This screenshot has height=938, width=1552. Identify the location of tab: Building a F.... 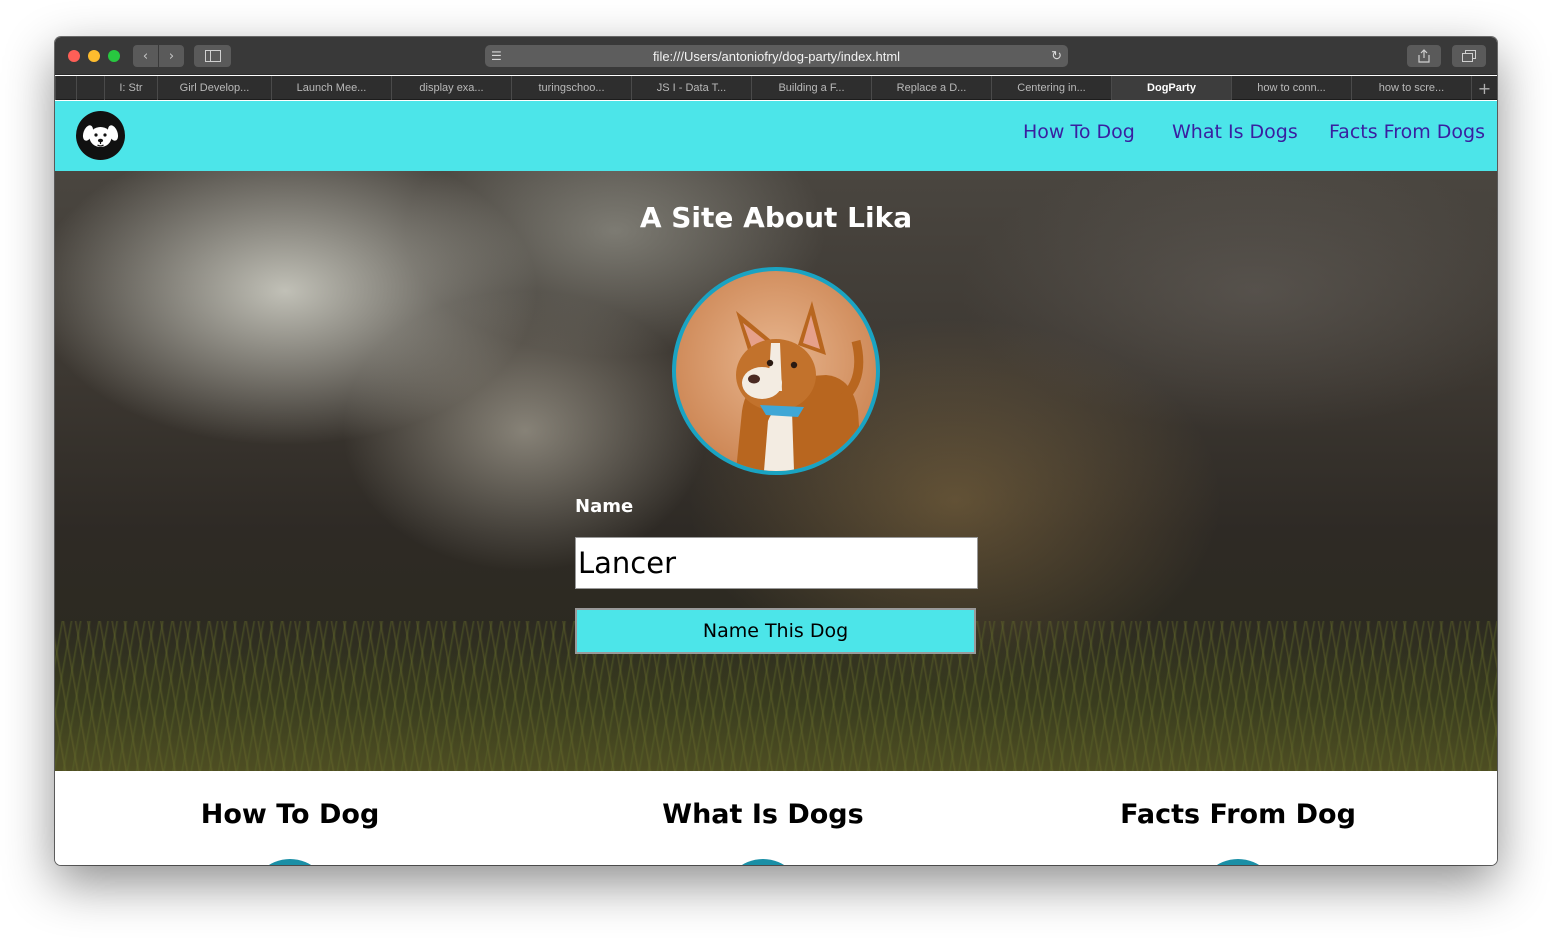
(811, 88).